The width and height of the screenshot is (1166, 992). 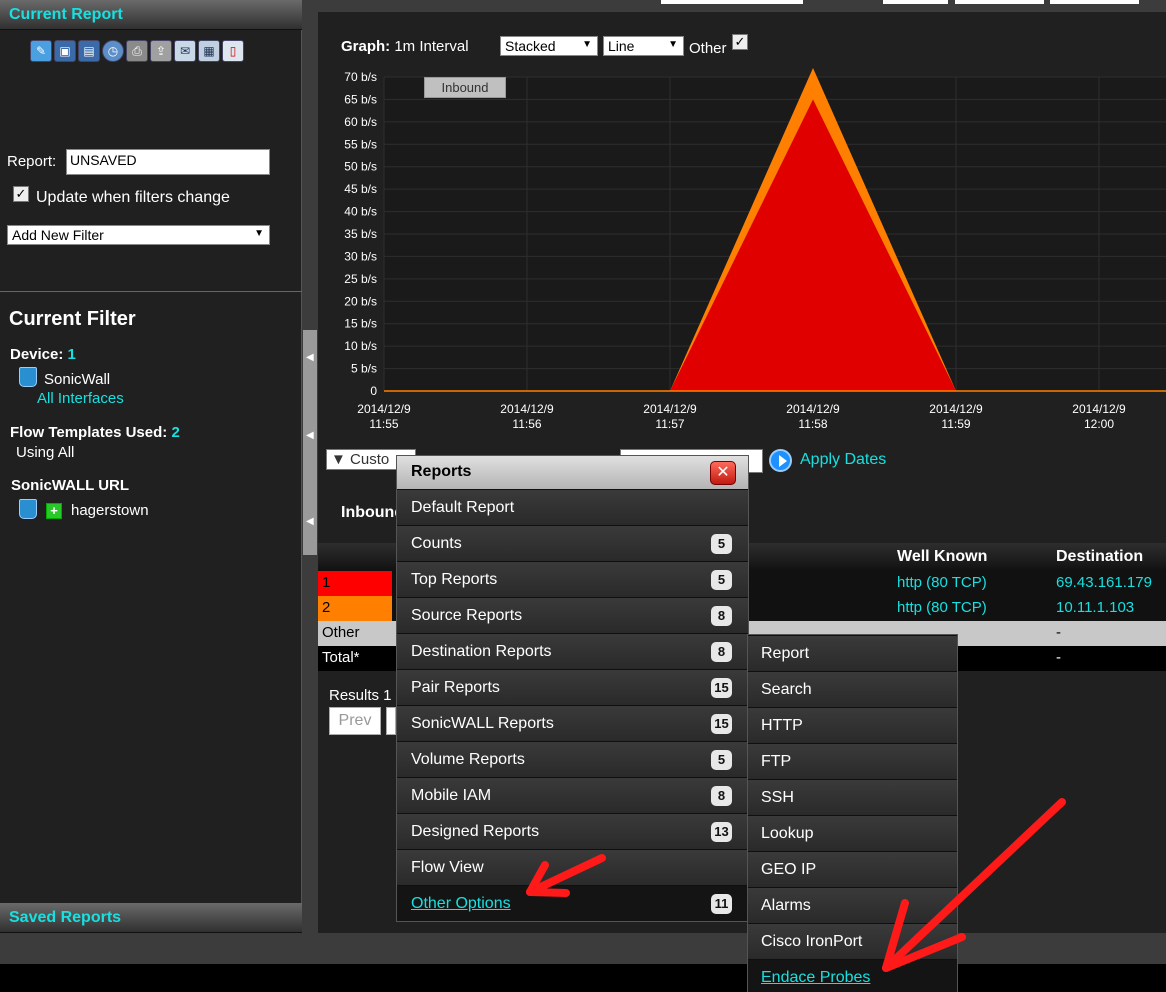 I want to click on menu-item-sonicwall-reports: SonicWALL Reports 15, so click(x=572, y=723).